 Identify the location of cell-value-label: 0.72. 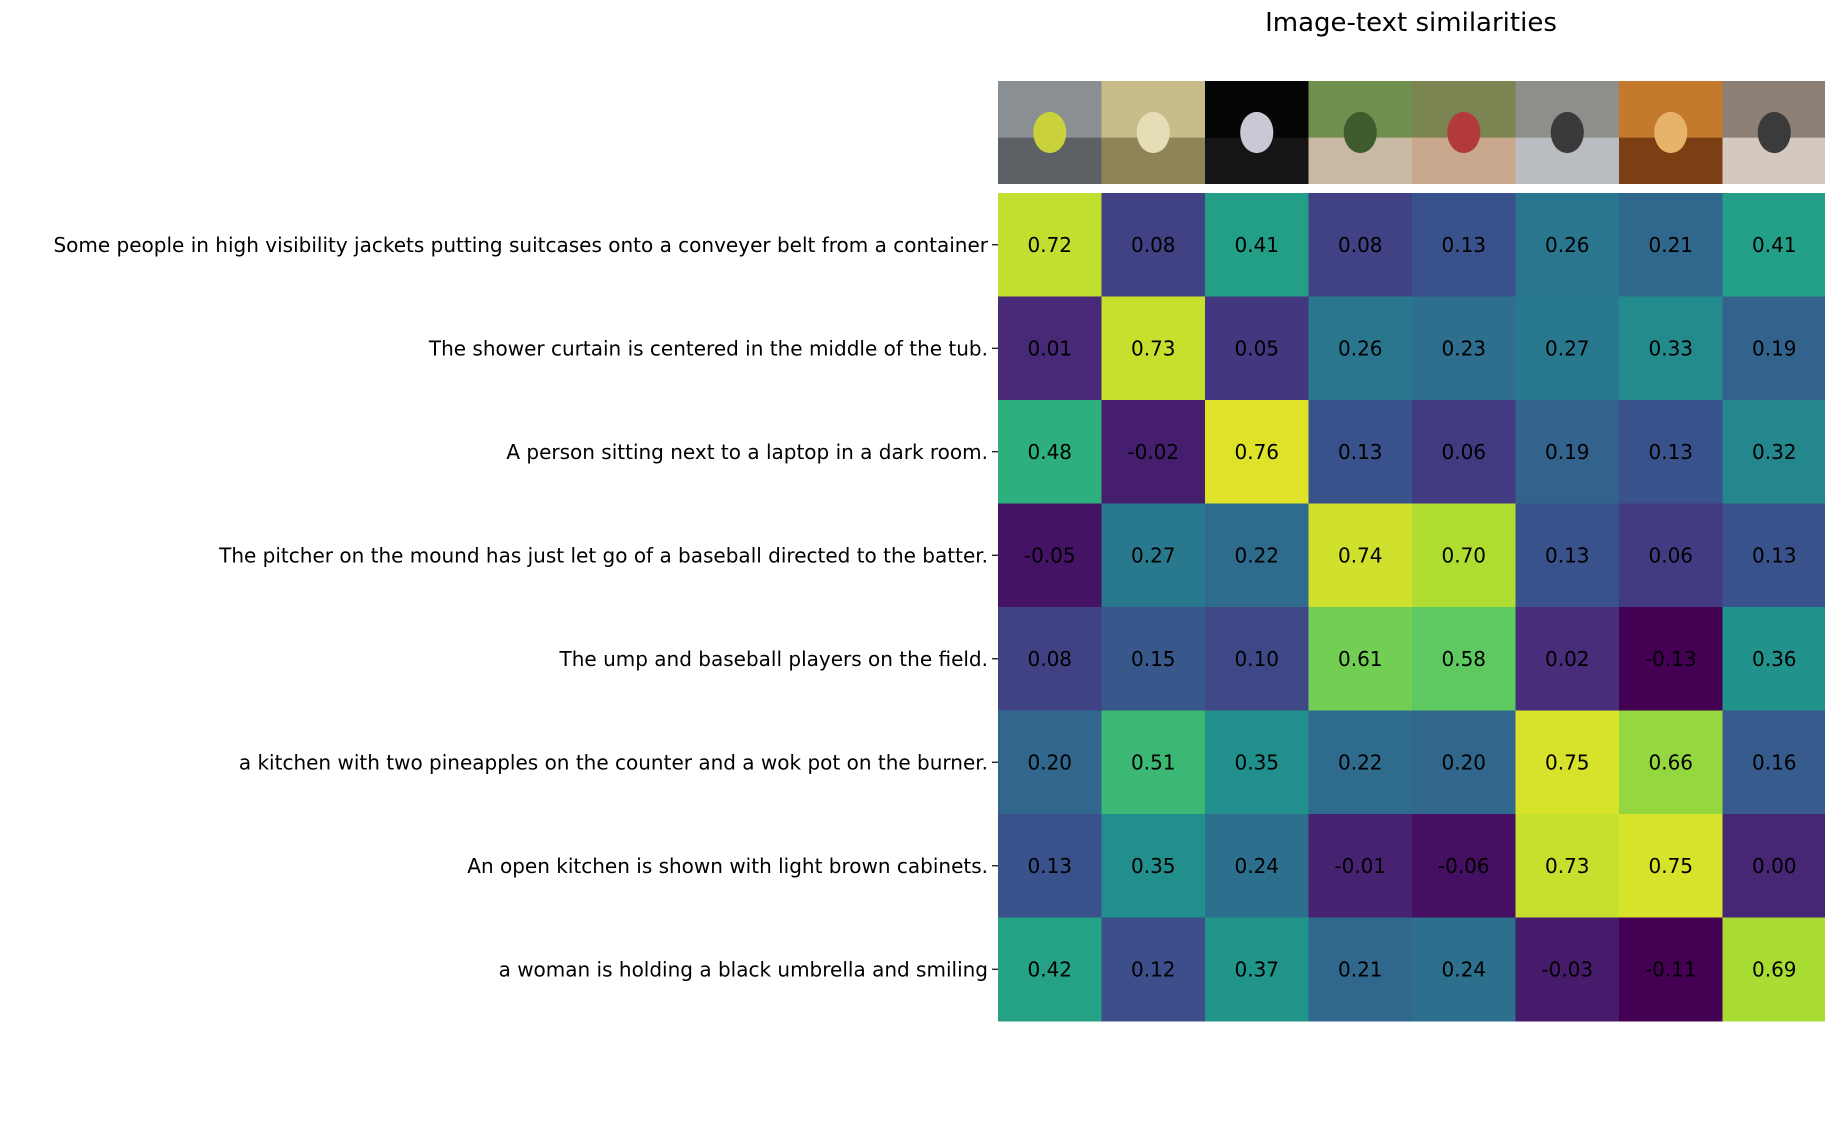
(1049, 245).